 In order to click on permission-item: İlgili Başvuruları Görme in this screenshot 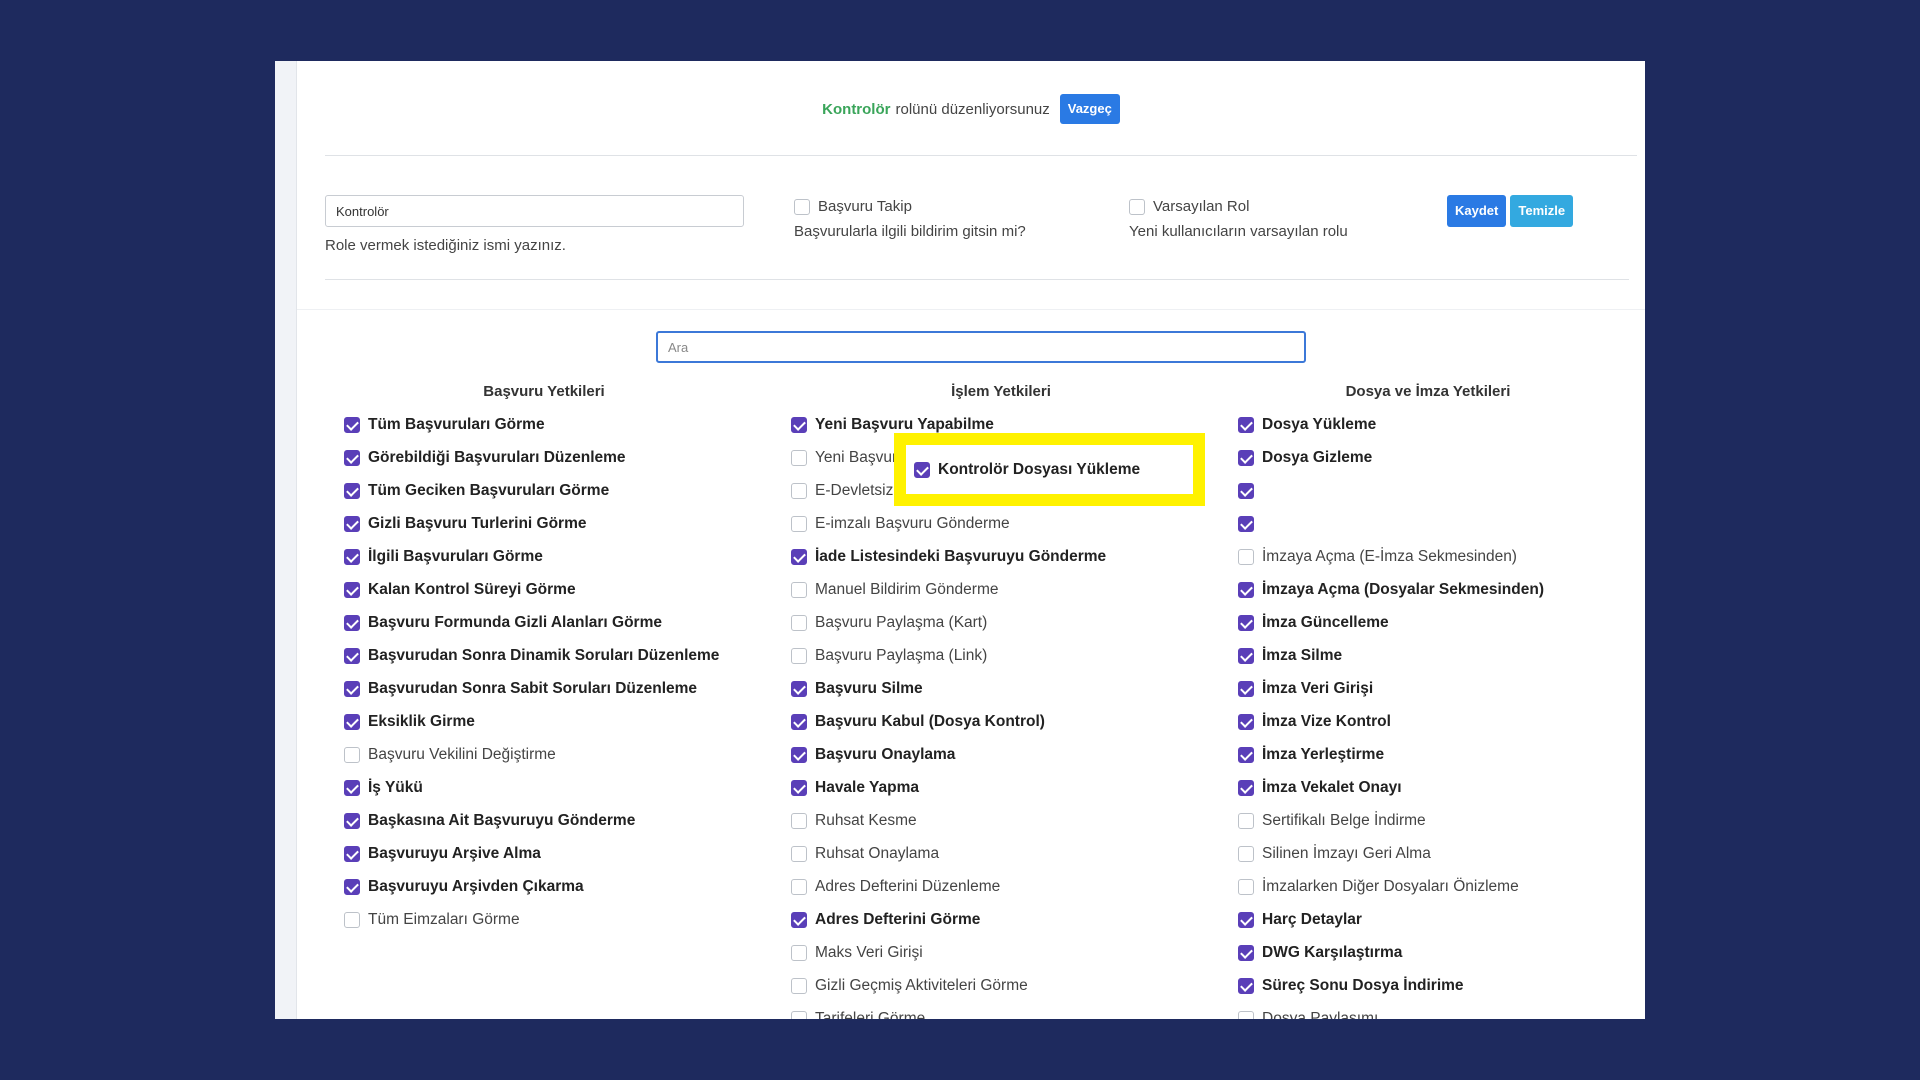, I will do `click(544, 556)`.